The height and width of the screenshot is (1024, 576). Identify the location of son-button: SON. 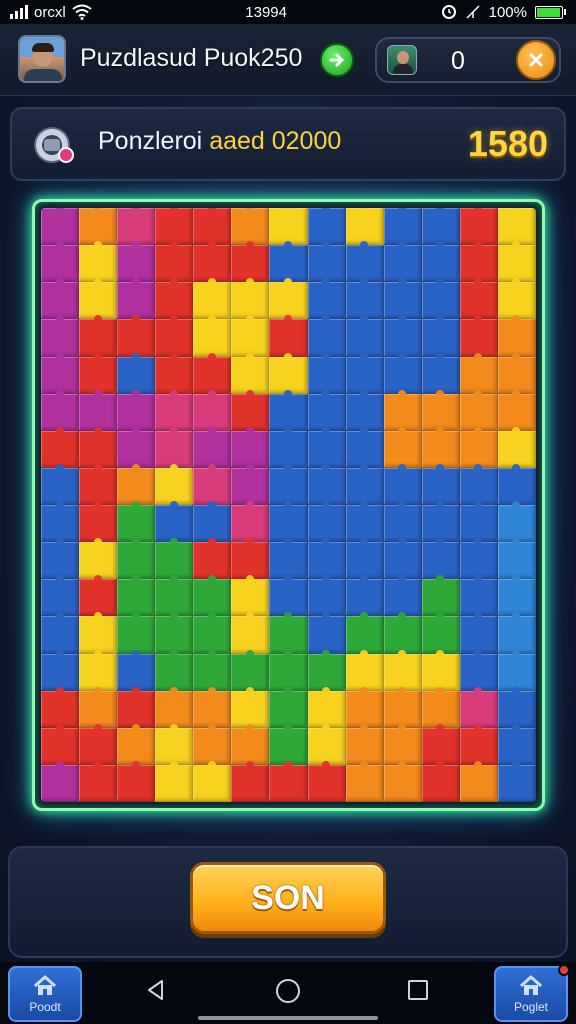
(288, 898).